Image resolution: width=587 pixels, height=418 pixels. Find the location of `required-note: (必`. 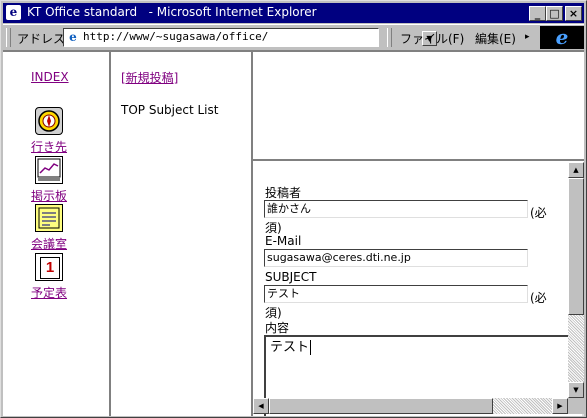

required-note: (必 is located at coordinates (538, 213).